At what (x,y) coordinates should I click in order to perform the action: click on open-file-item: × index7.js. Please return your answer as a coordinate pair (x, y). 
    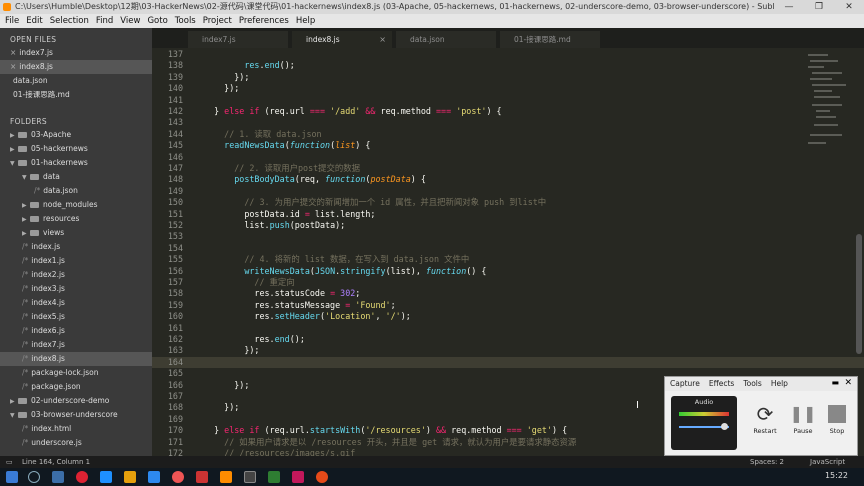
    Looking at the image, I should click on (76, 53).